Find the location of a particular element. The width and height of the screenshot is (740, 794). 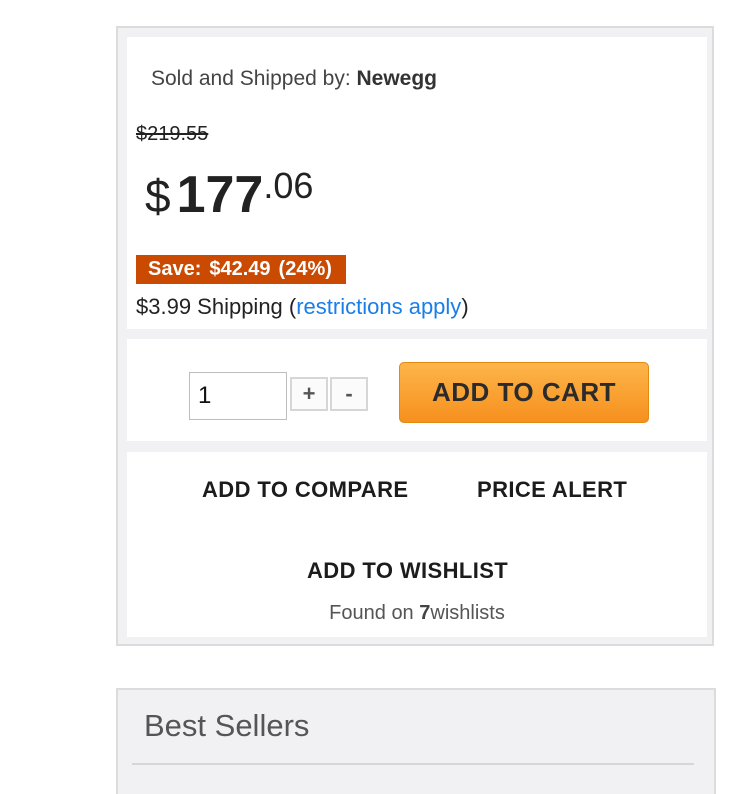

seller-name: Newegg is located at coordinates (397, 78).